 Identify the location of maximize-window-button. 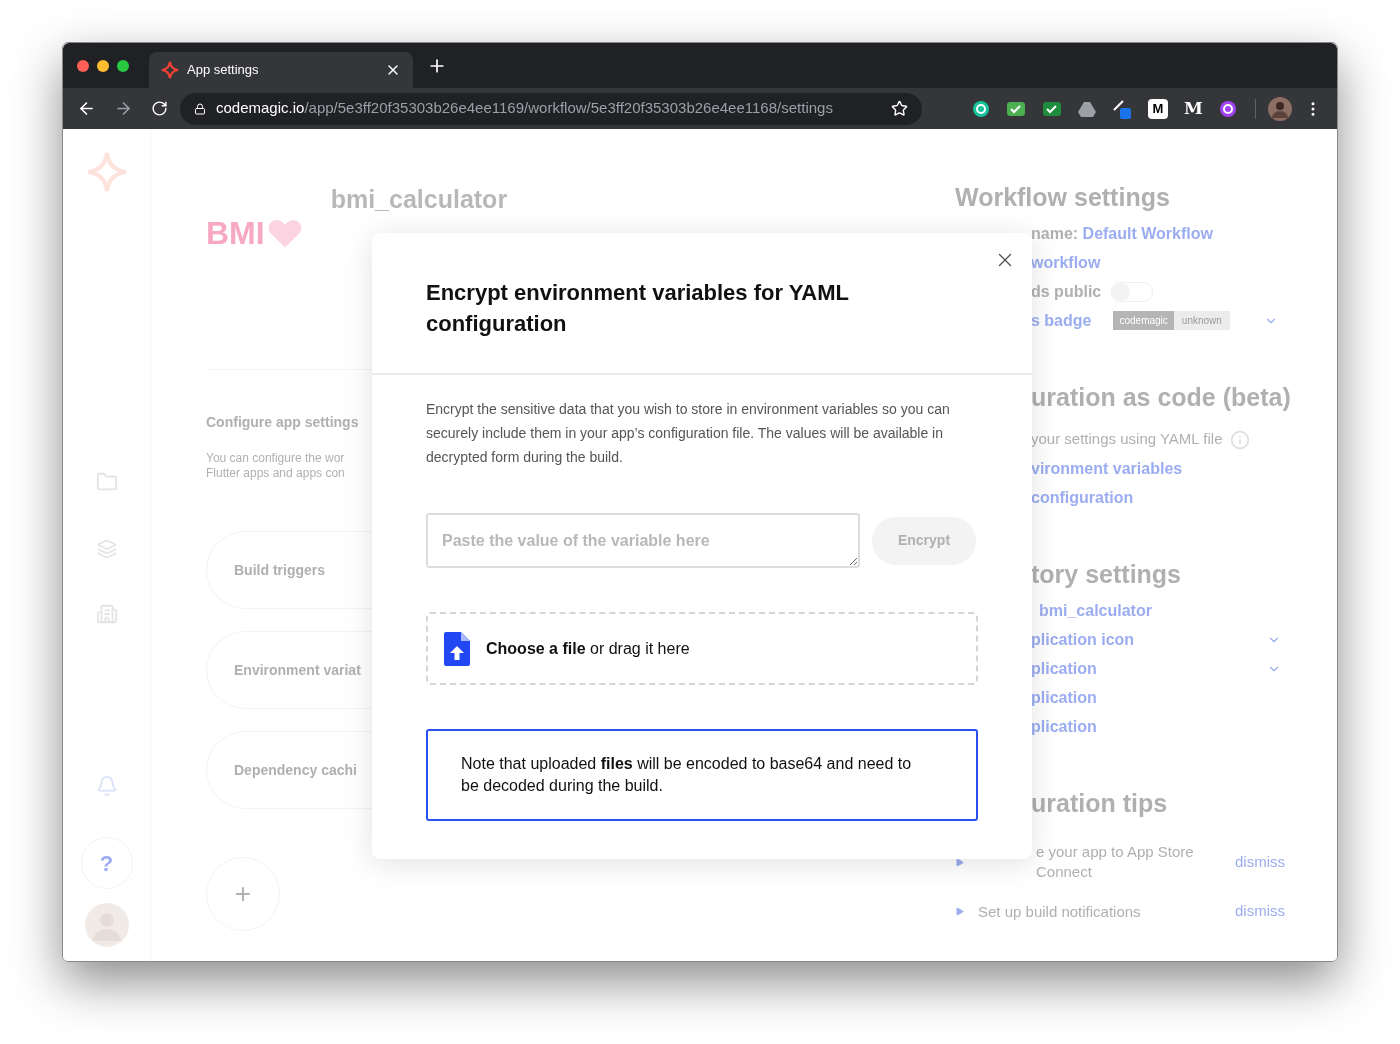
(123, 65).